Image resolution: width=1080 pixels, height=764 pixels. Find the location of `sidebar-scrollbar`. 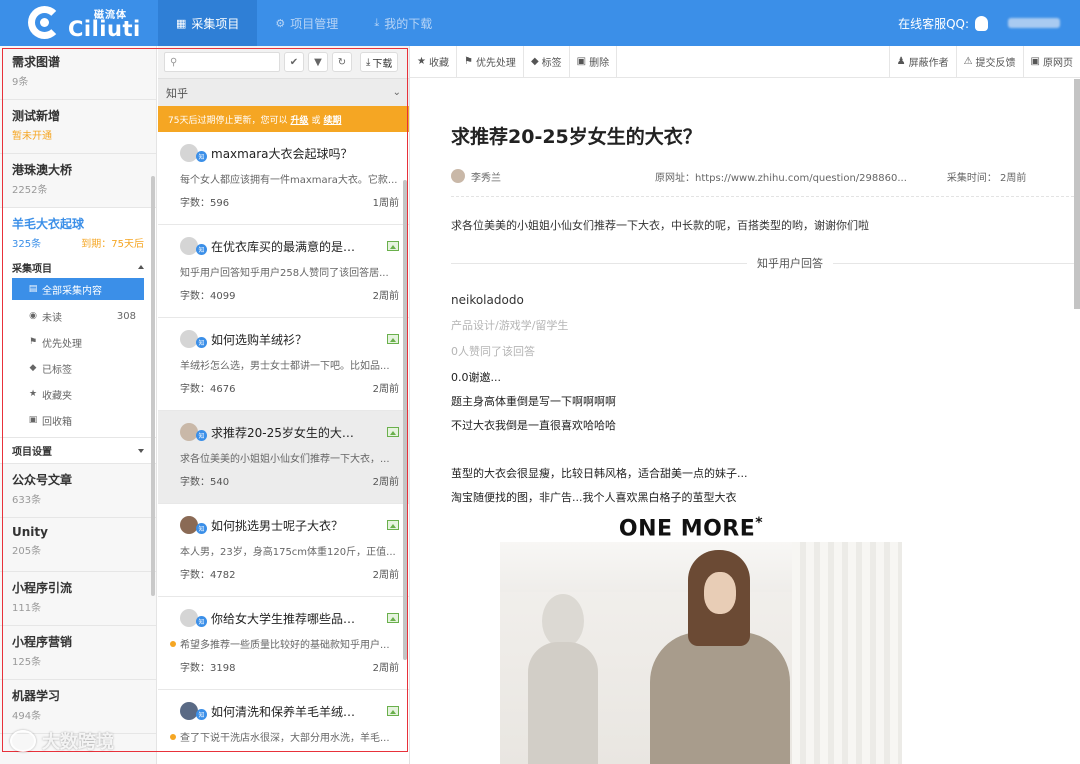

sidebar-scrollbar is located at coordinates (153, 386).